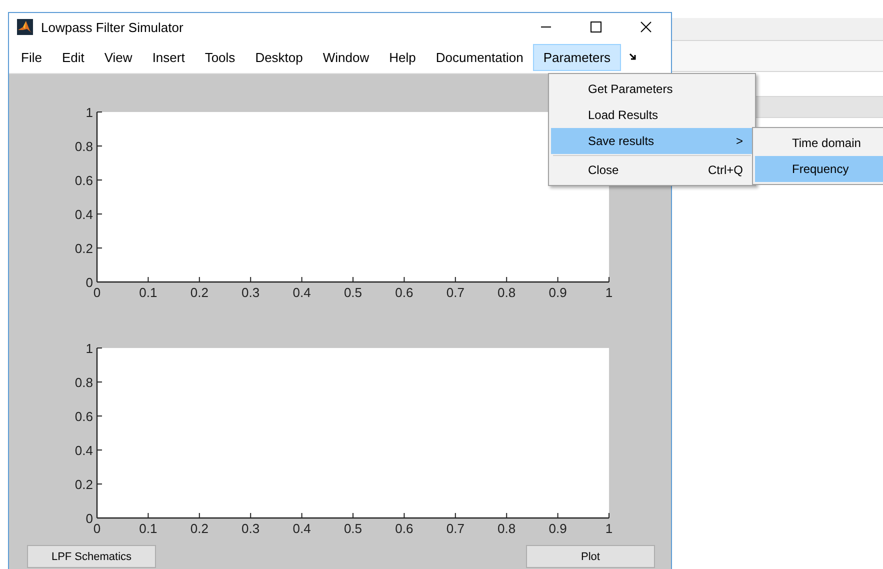 This screenshot has width=883, height=569. I want to click on schematics-button: LPF Schematics, so click(91, 556).